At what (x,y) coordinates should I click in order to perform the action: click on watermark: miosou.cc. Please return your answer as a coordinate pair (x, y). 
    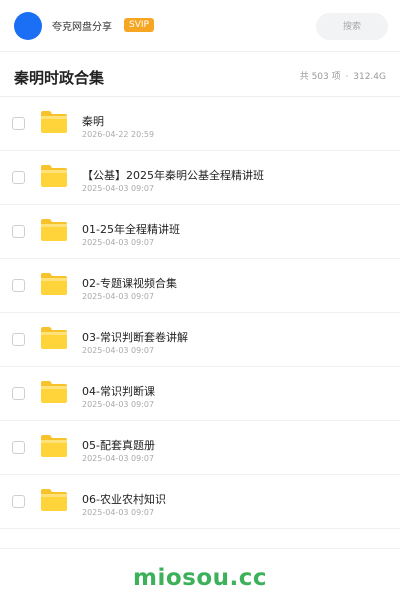
    Looking at the image, I should click on (200, 578).